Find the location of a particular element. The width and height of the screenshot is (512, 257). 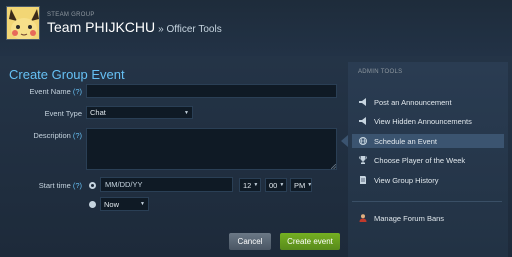

sidebar-item-schedule-event: Schedule an Event is located at coordinates (428, 141).